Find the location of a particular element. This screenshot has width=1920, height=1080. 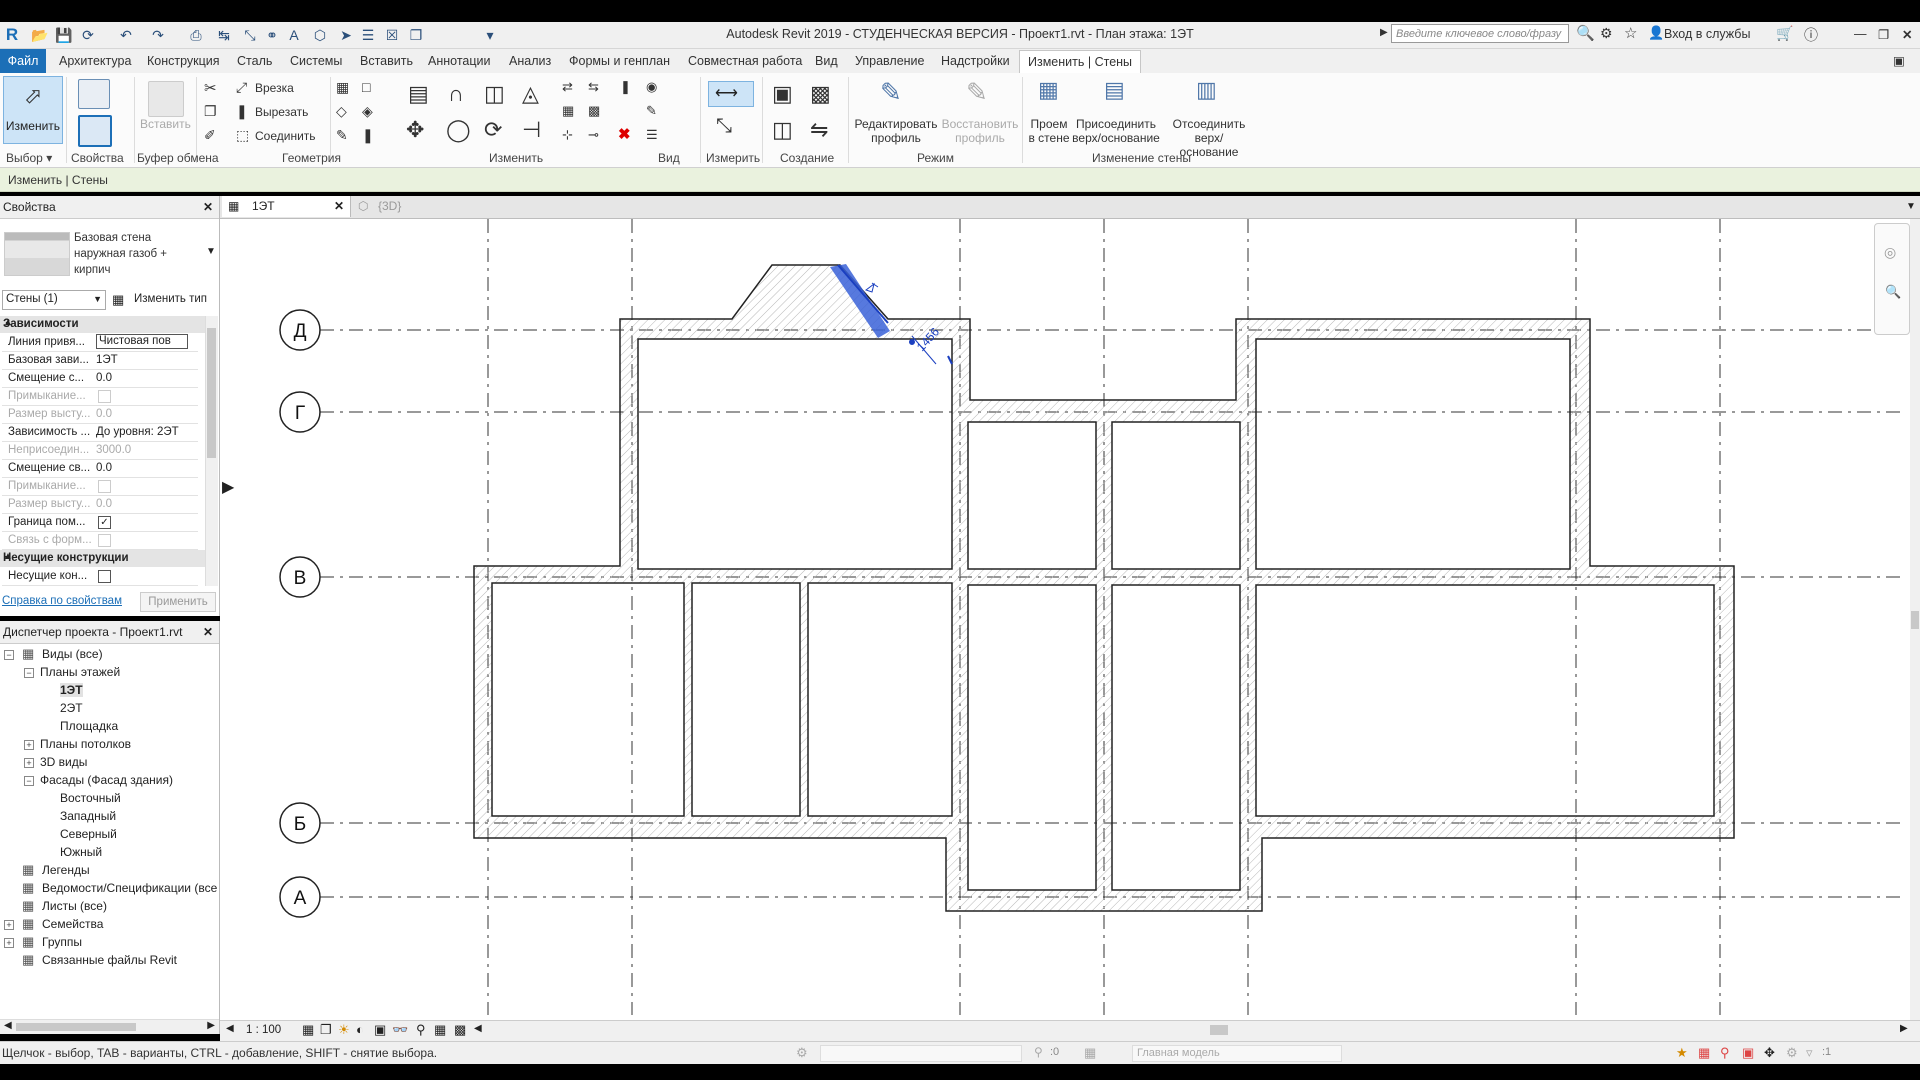

tree-item: Листы (все) is located at coordinates (74, 906).